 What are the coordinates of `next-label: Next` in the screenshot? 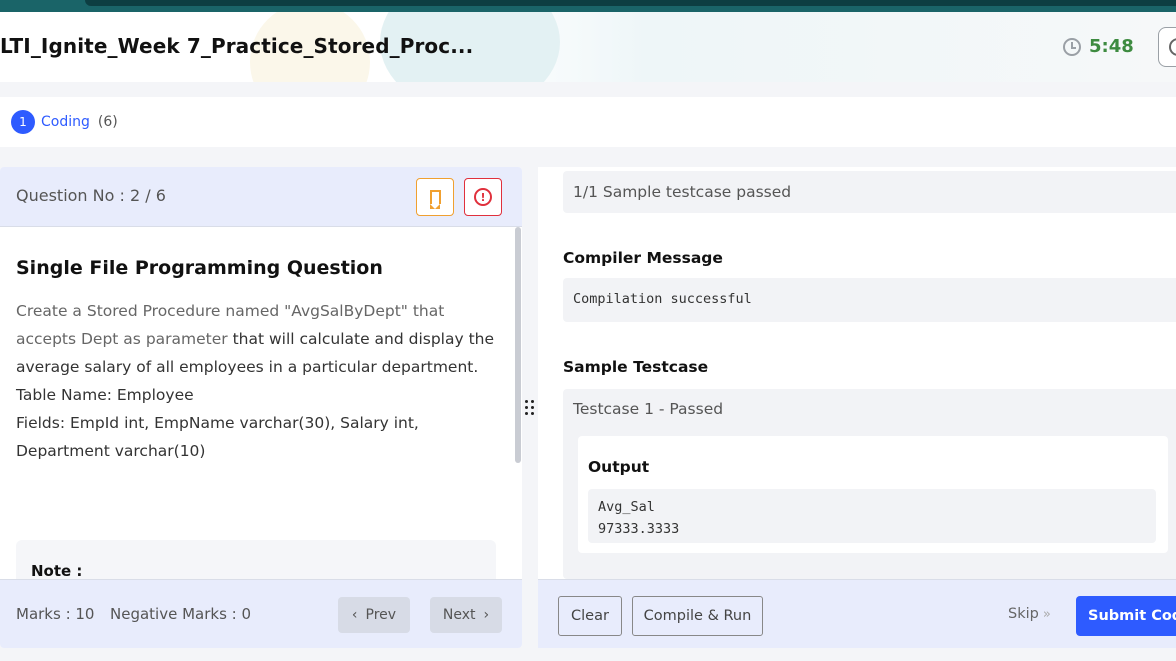 It's located at (459, 615).